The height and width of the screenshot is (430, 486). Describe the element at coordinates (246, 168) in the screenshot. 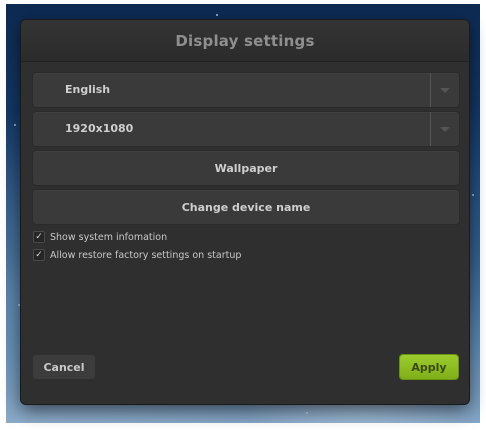

I see `wallpaper-button: Wallpaper` at that location.